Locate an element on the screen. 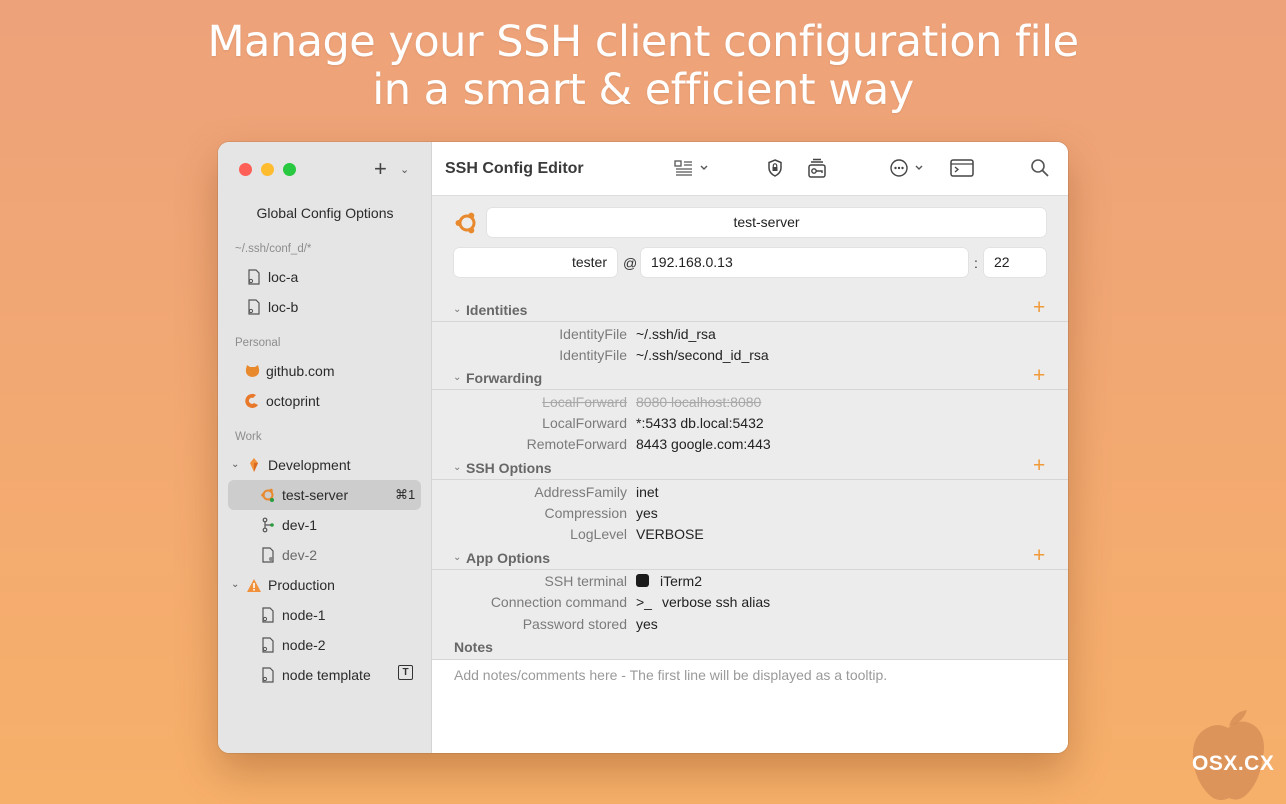  section-ssh-options: ⌄ SSH Options + is located at coordinates (750, 467).